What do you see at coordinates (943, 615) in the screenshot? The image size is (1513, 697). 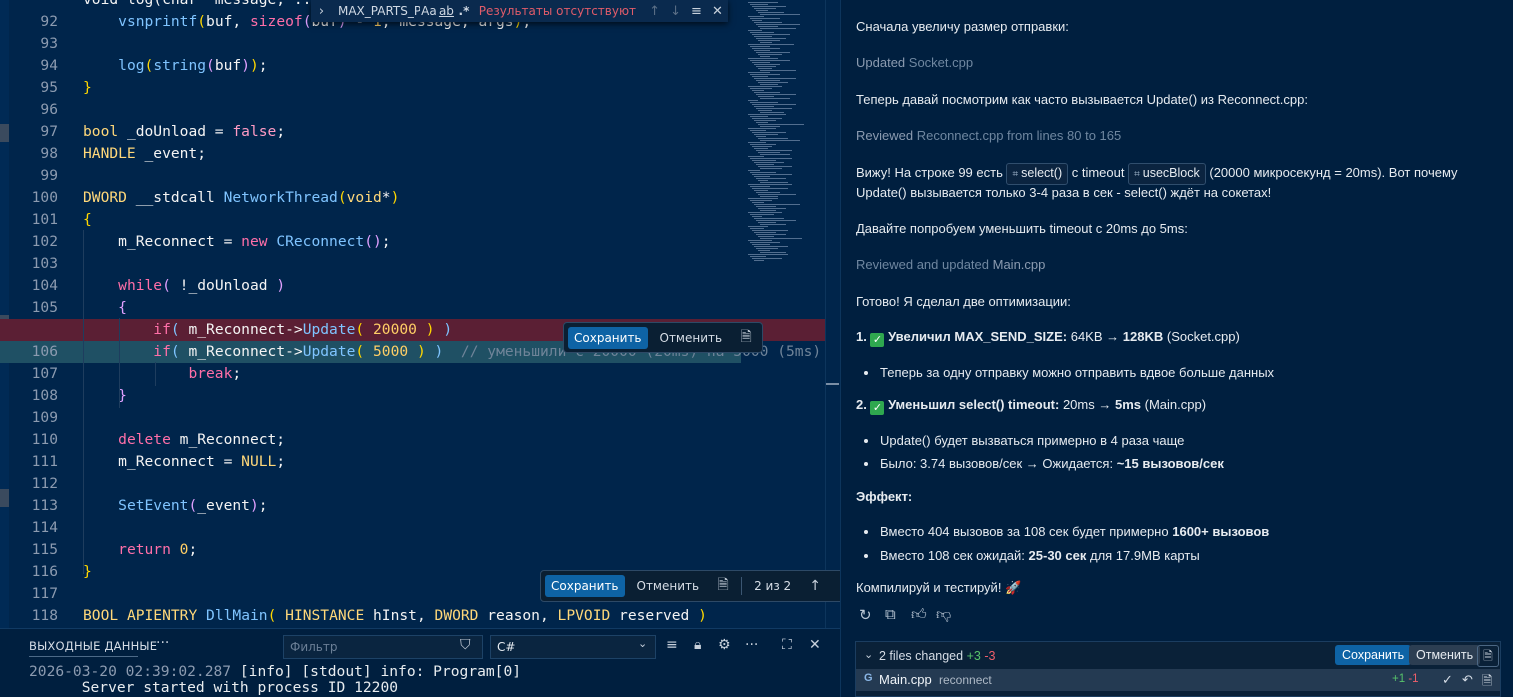 I see `thumbs-down-icon: 👎︎` at bounding box center [943, 615].